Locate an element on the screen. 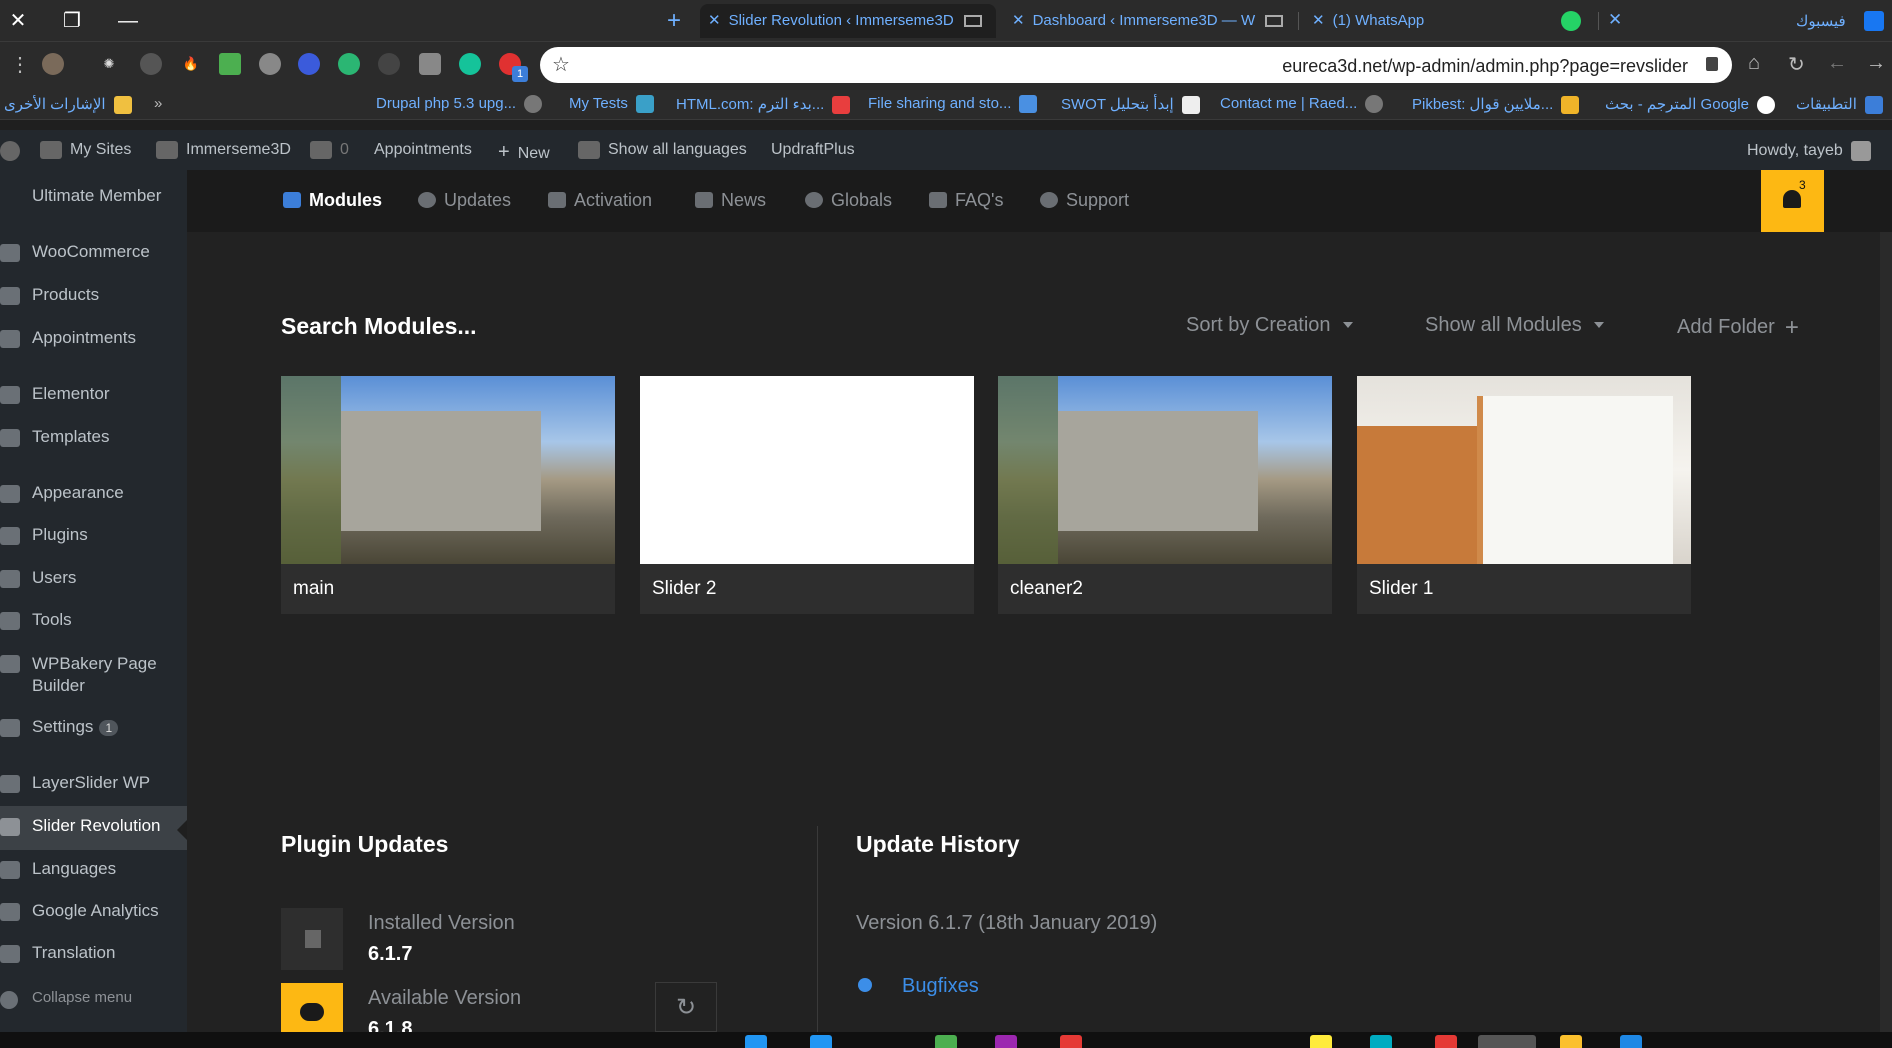 The height and width of the screenshot is (1048, 1892). tab-globals: Globals is located at coordinates (848, 200).